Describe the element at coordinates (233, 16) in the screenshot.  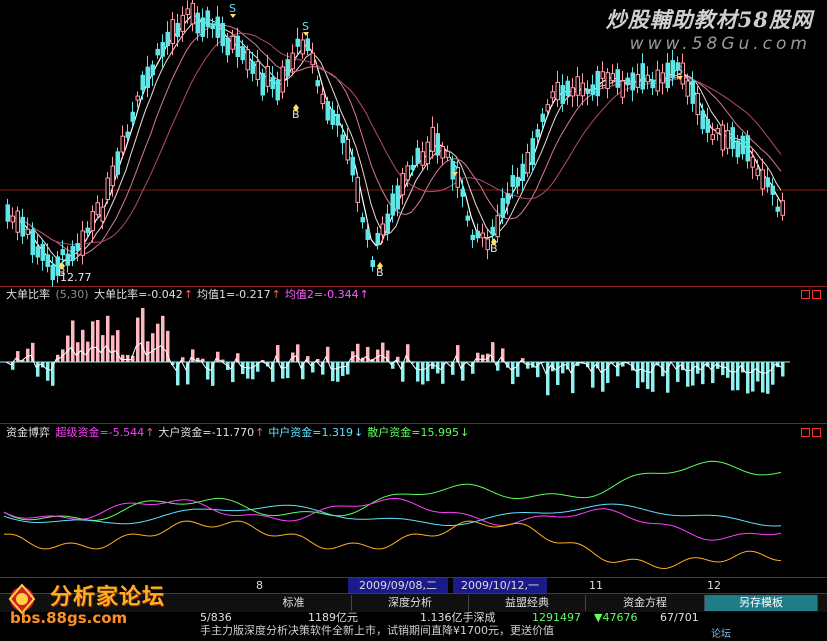
I see `signal-arrow` at that location.